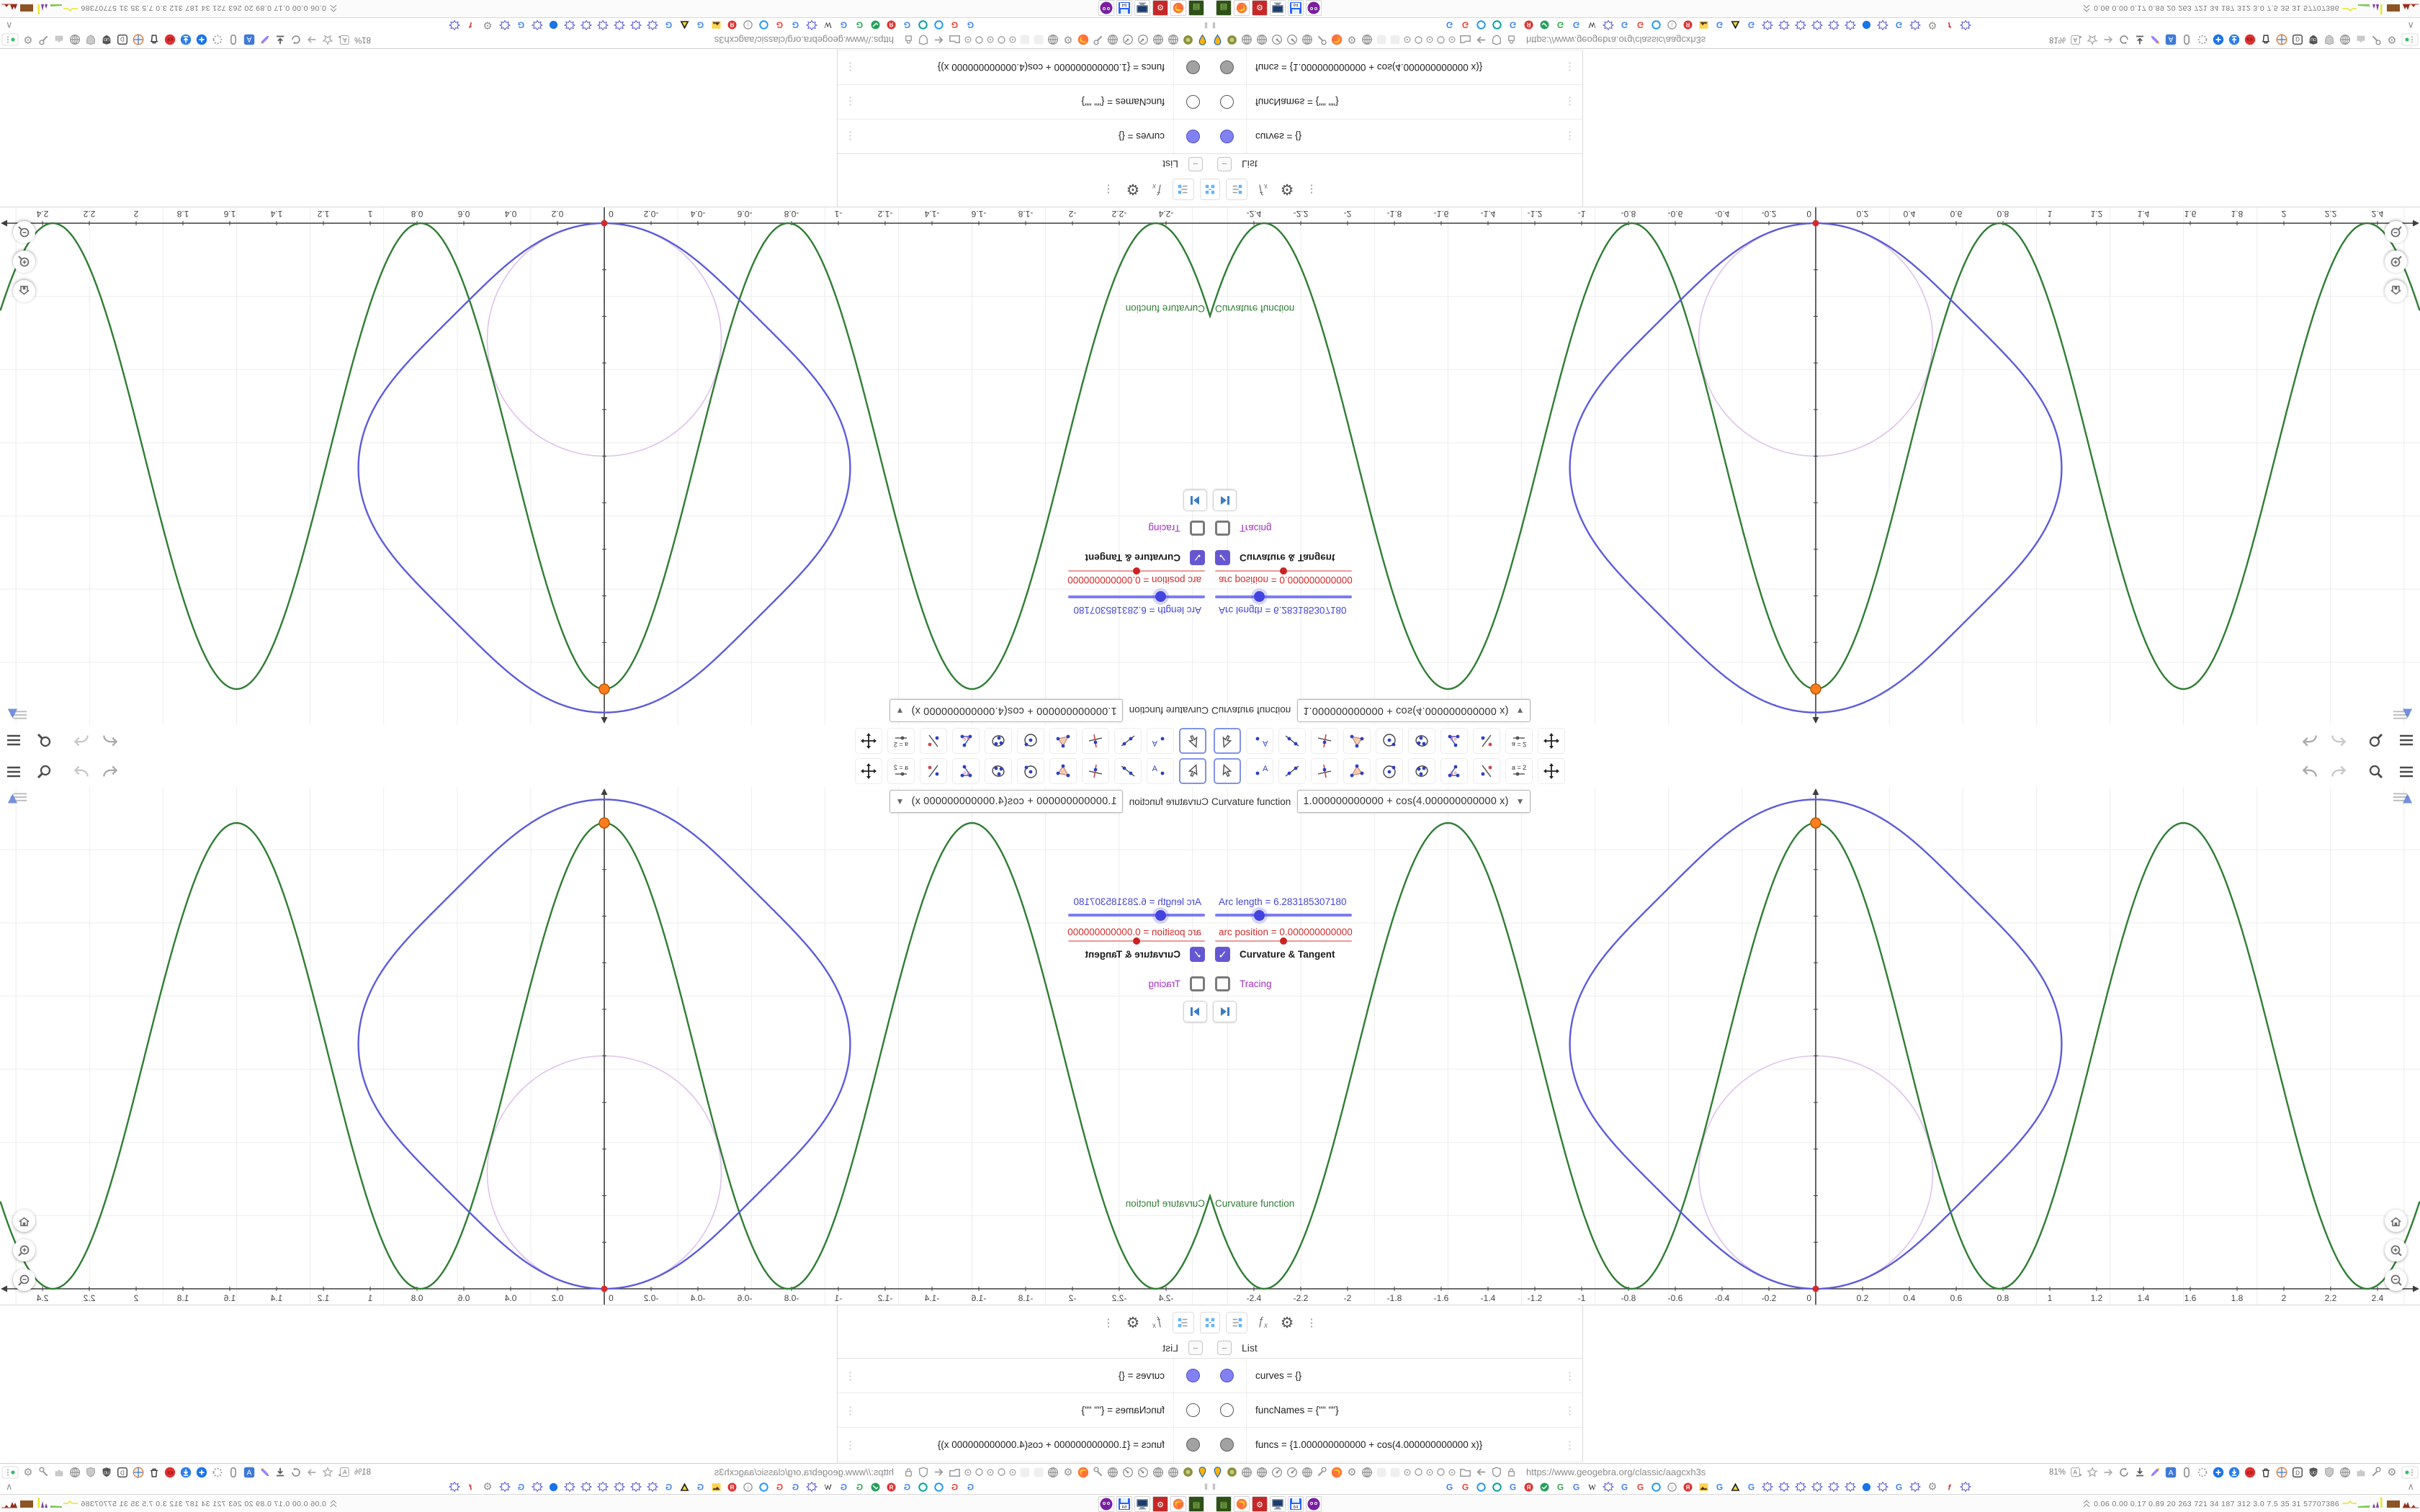 Image resolution: width=2420 pixels, height=1512 pixels. What do you see at coordinates (218, 40) in the screenshot?
I see `gear-dots-icon` at bounding box center [218, 40].